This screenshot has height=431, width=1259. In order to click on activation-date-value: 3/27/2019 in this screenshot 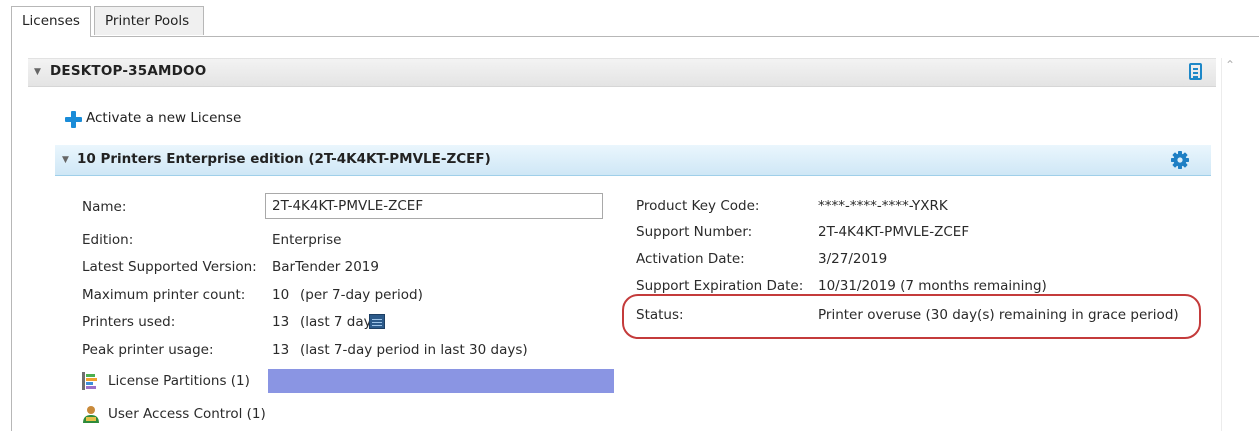, I will do `click(853, 259)`.